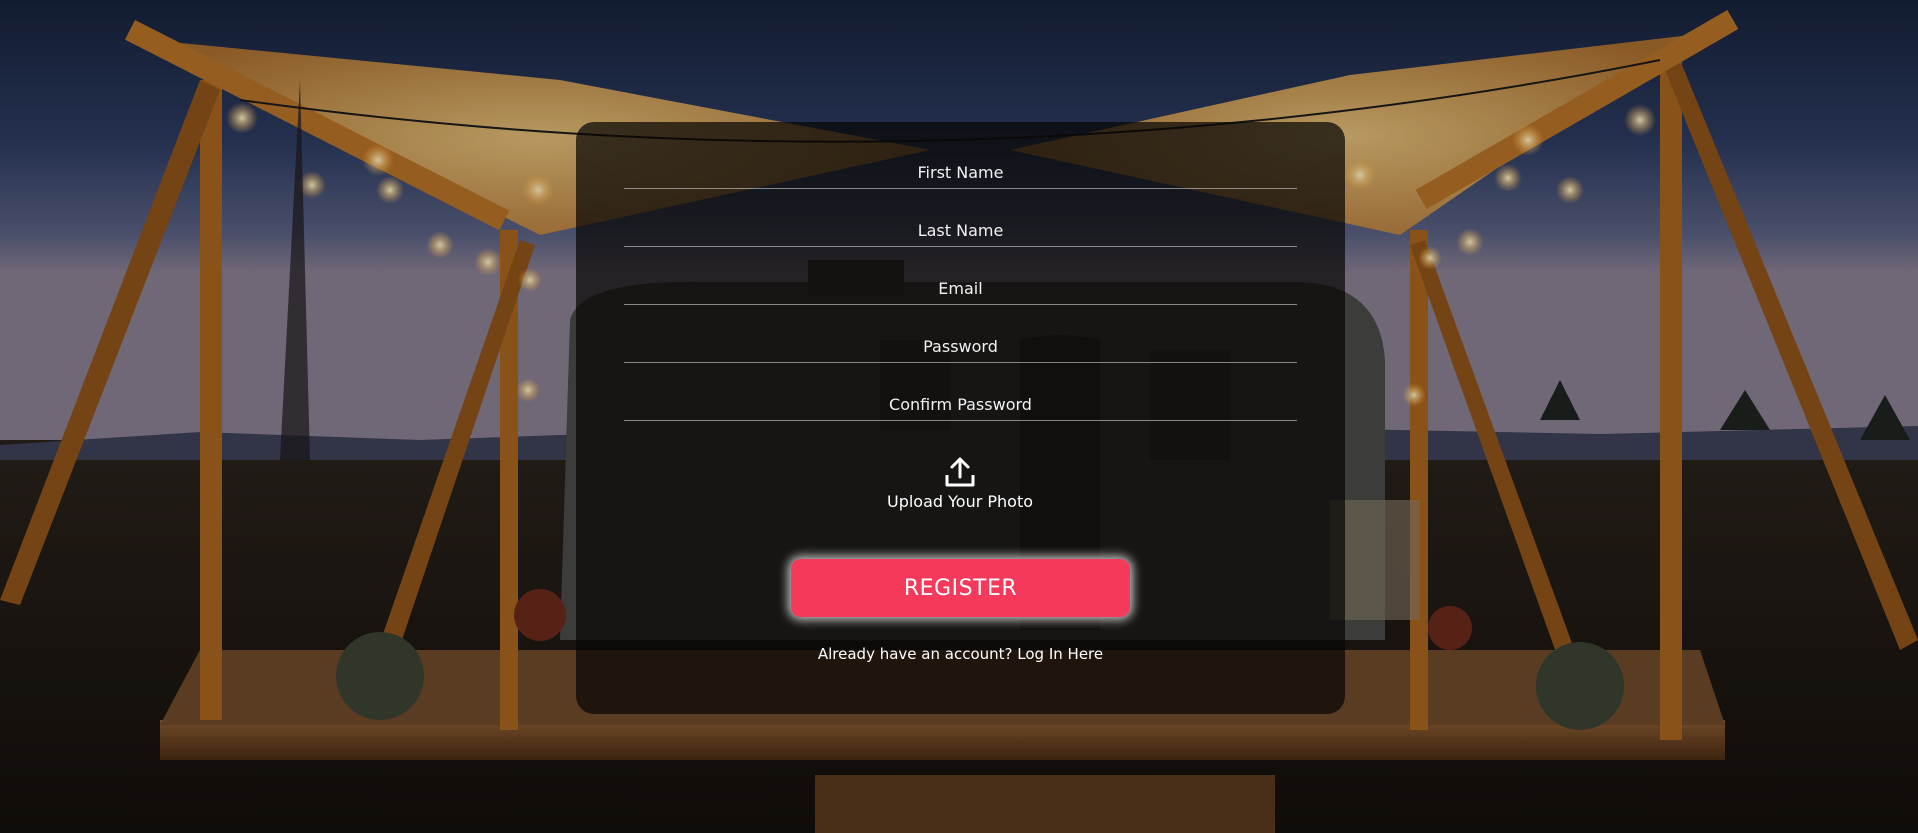 The image size is (1918, 833). I want to click on confirm-password-field, so click(960, 402).